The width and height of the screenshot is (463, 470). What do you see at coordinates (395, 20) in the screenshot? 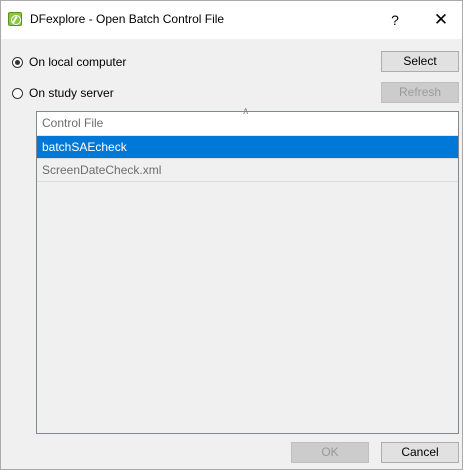
I see `help-button: ?` at bounding box center [395, 20].